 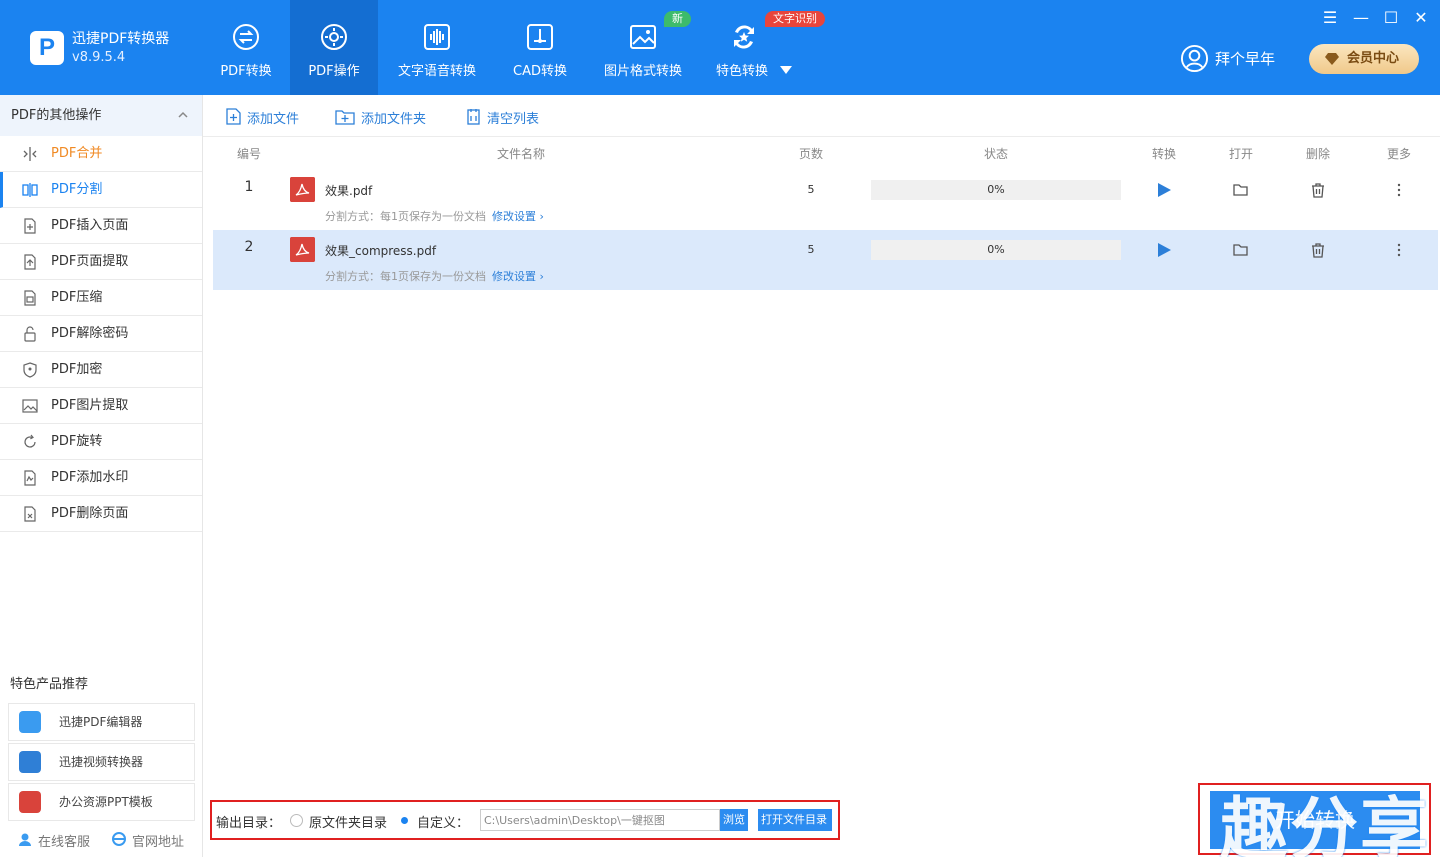 I want to click on add-folder-icon, so click(x=345, y=117).